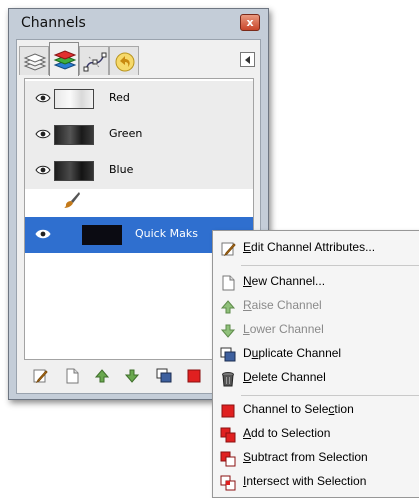 This screenshot has height=498, width=419. Describe the element at coordinates (228, 459) in the screenshot. I see `subtract-selection-icon` at that location.